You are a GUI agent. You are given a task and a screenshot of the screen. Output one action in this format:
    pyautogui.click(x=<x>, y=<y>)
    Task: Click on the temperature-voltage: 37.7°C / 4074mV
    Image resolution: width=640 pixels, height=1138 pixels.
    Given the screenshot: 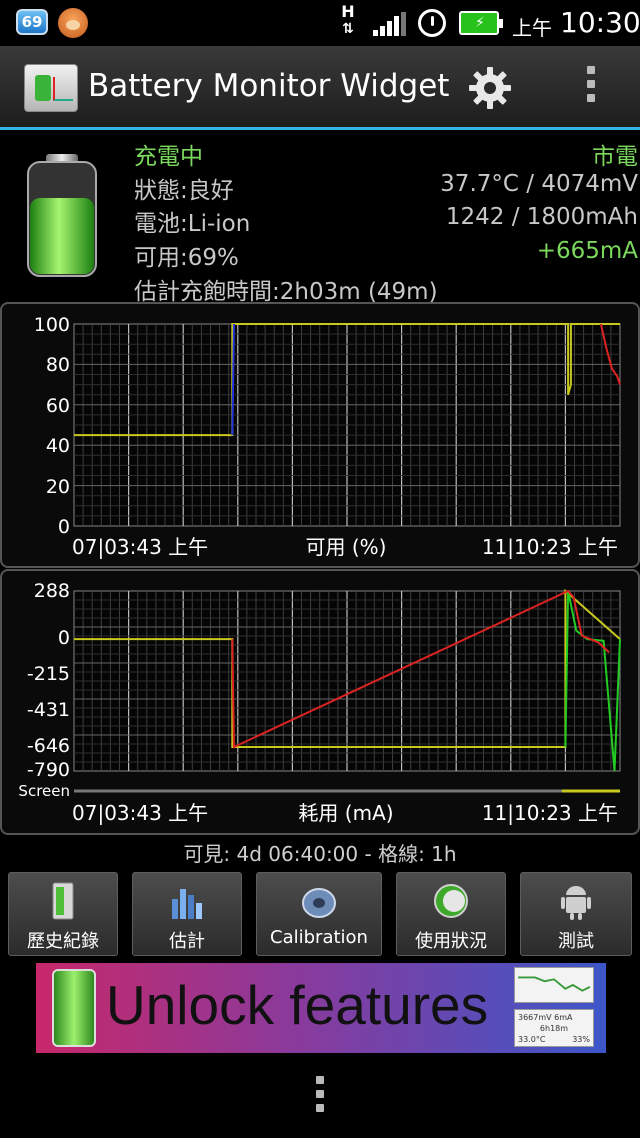 What is the action you would take?
    pyautogui.click(x=539, y=184)
    